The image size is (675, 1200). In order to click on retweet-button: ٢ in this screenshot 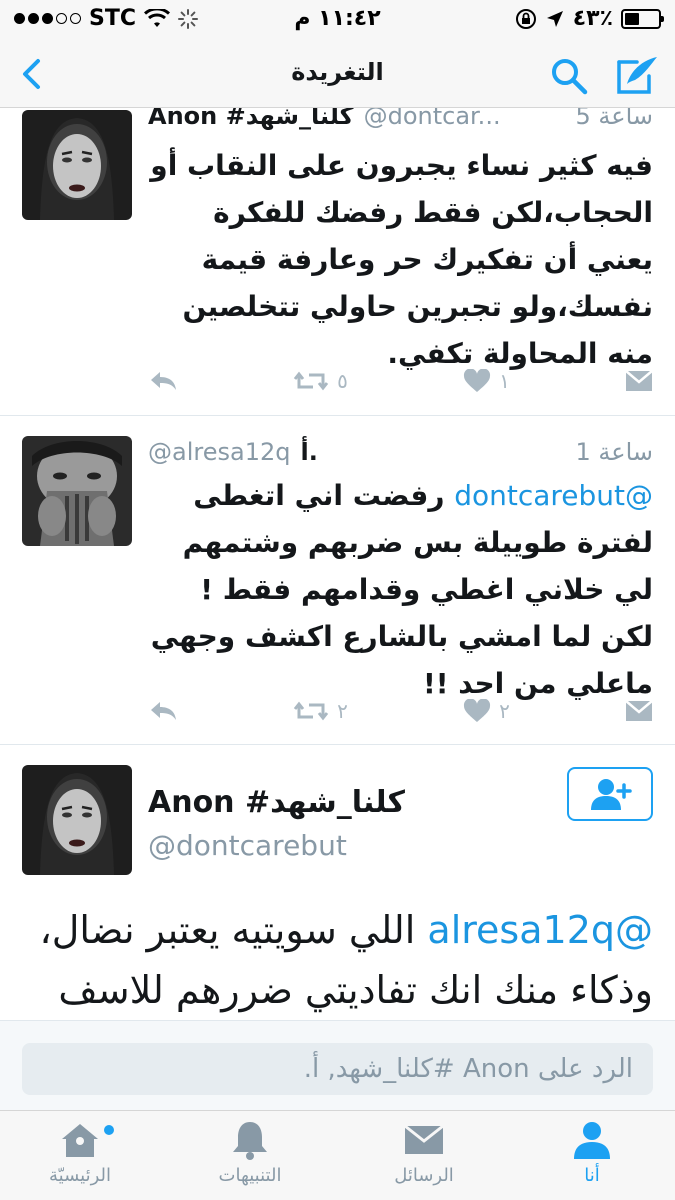, I will do `click(320, 711)`.